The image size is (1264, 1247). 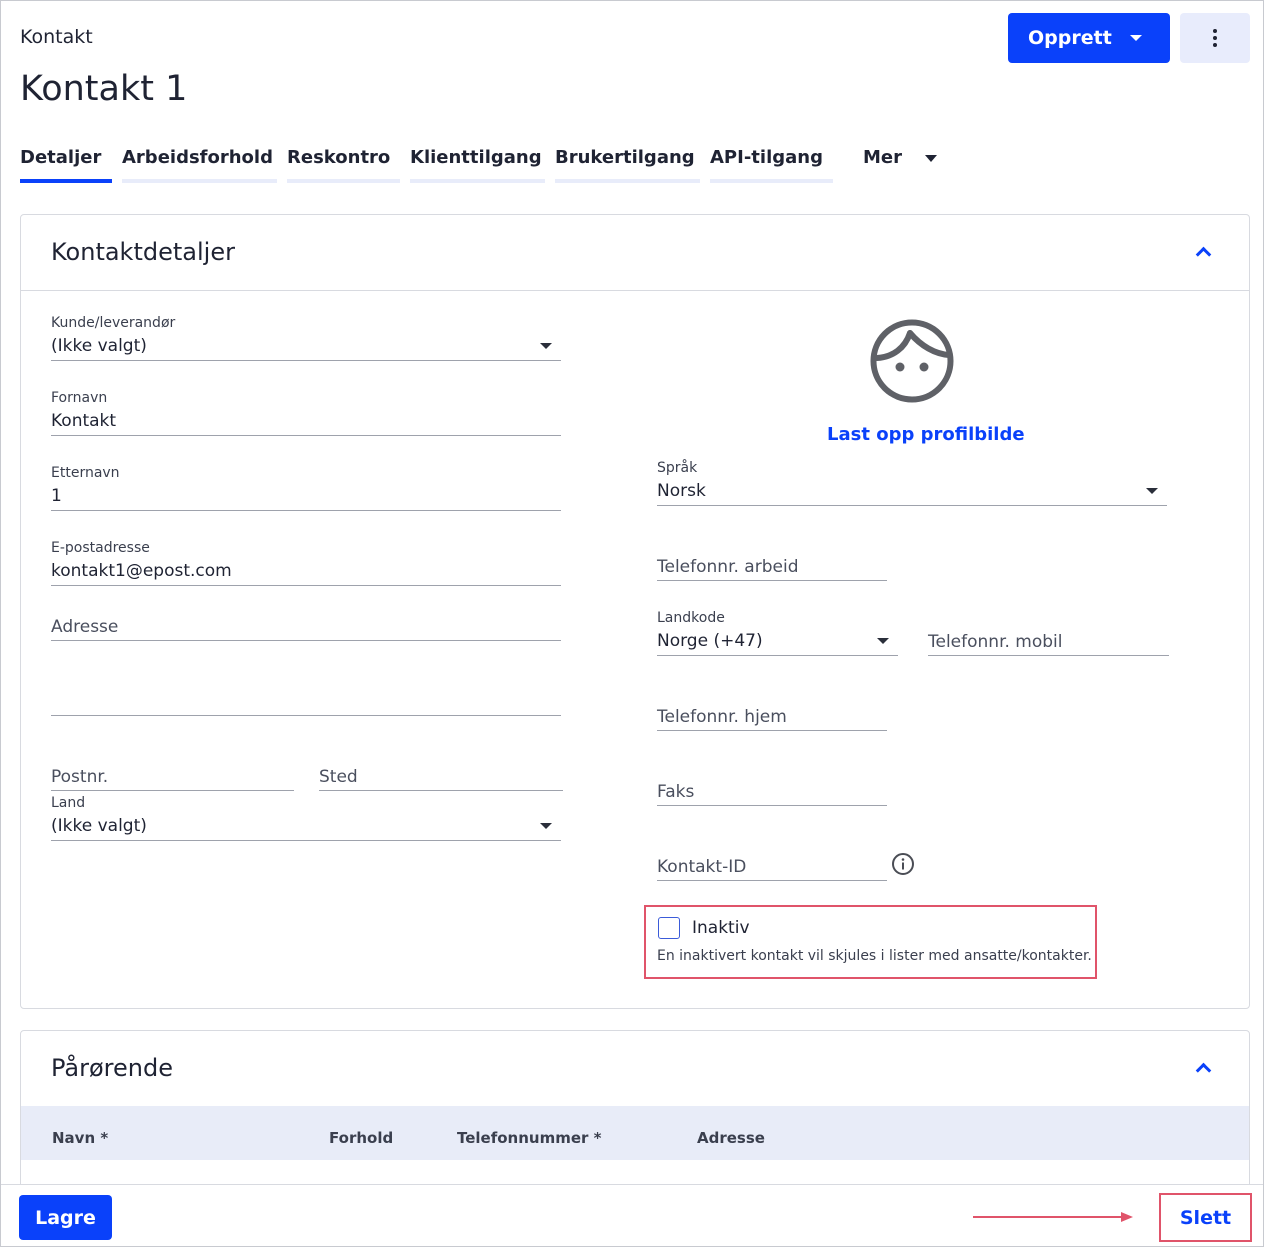 What do you see at coordinates (56, 37) in the screenshot?
I see `breadcrumb: Kontakt` at bounding box center [56, 37].